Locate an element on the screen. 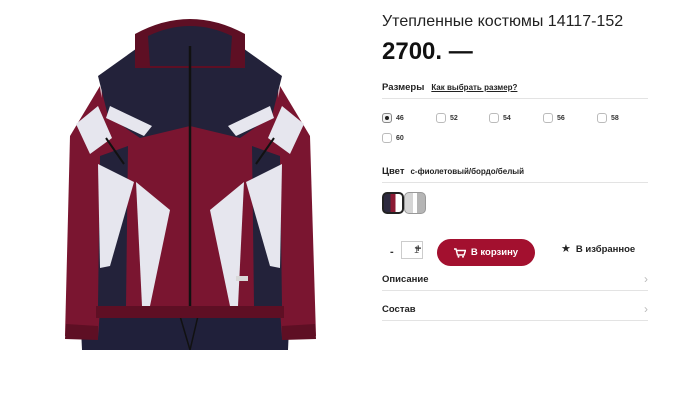 This screenshot has height=411, width=677. cart-icon is located at coordinates (459, 252).